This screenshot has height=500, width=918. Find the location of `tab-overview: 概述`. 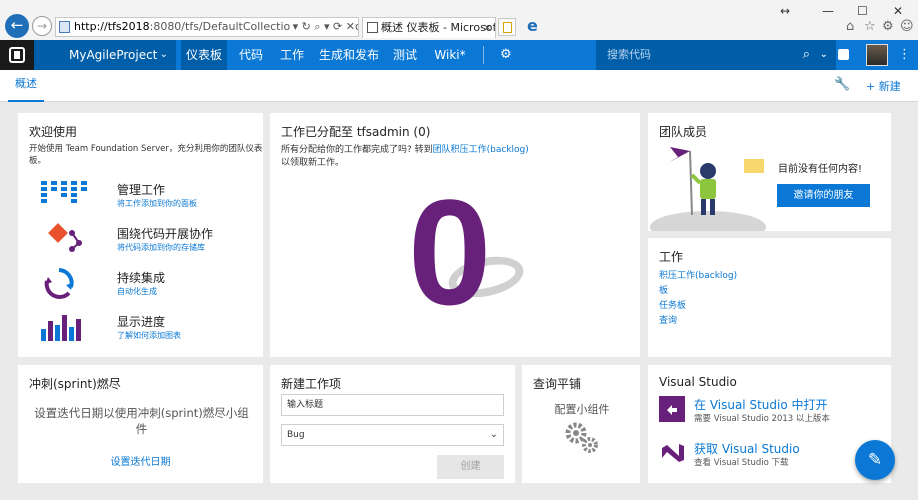

tab-overview: 概述 is located at coordinates (26, 86).